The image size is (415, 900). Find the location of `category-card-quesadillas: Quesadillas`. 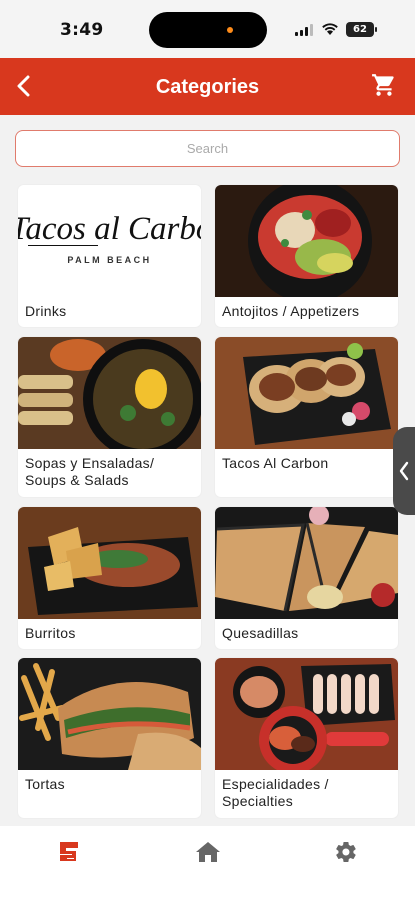

category-card-quesadillas: Quesadillas is located at coordinates (306, 578).